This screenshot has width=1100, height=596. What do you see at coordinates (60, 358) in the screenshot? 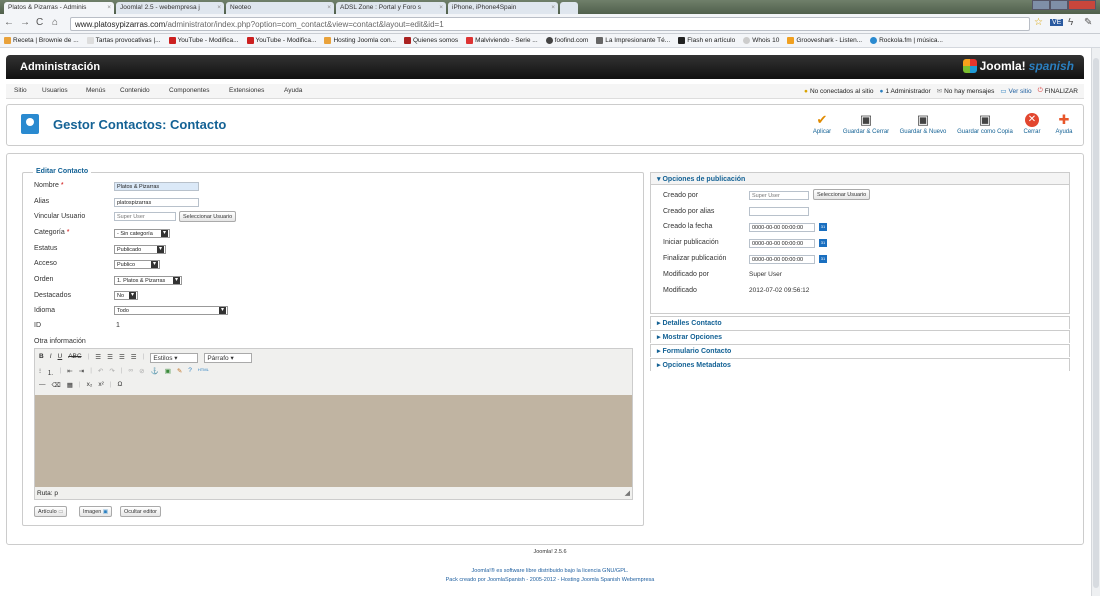
I see `underline-icon: U` at bounding box center [60, 358].